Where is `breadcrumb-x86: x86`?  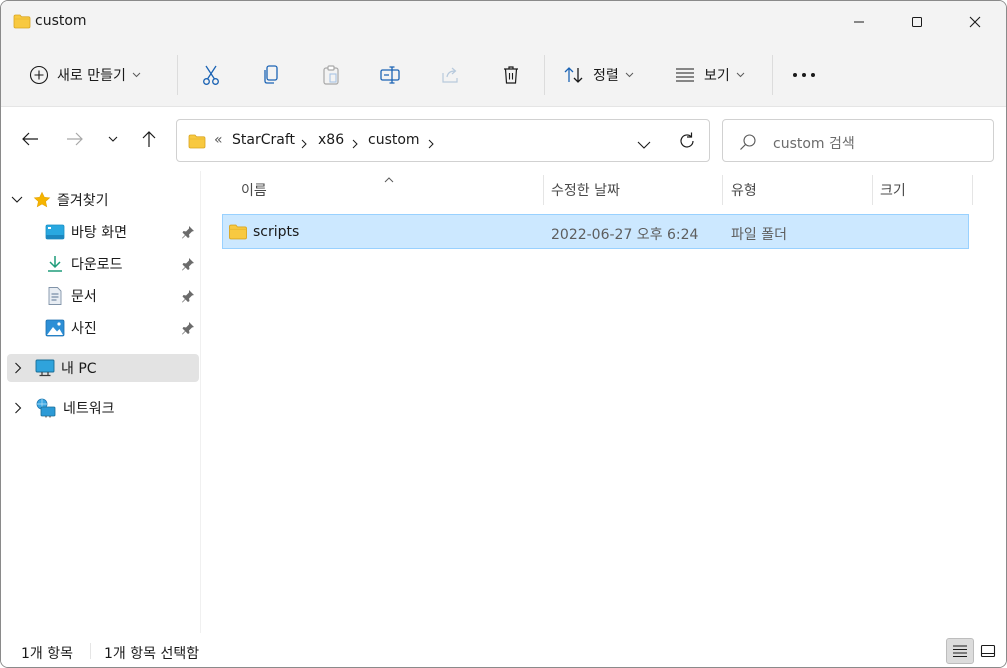
breadcrumb-x86: x86 is located at coordinates (331, 140).